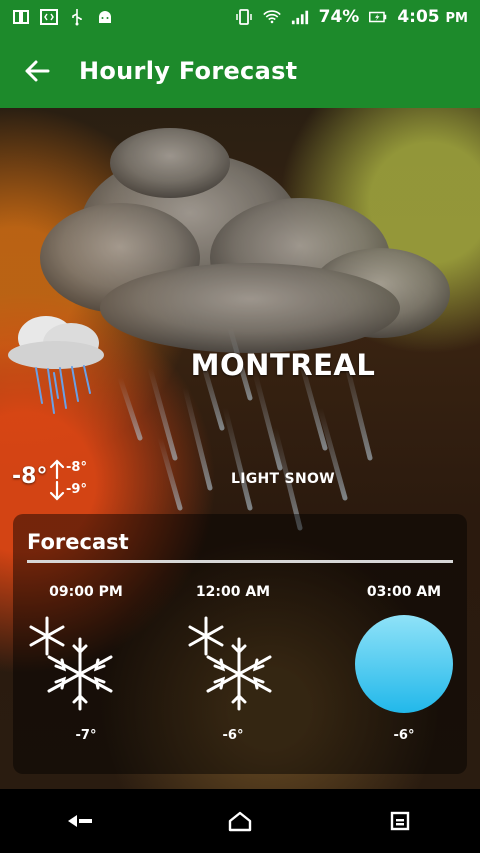 This screenshot has height=853, width=480. I want to click on city-name: MONTREAL, so click(240, 365).